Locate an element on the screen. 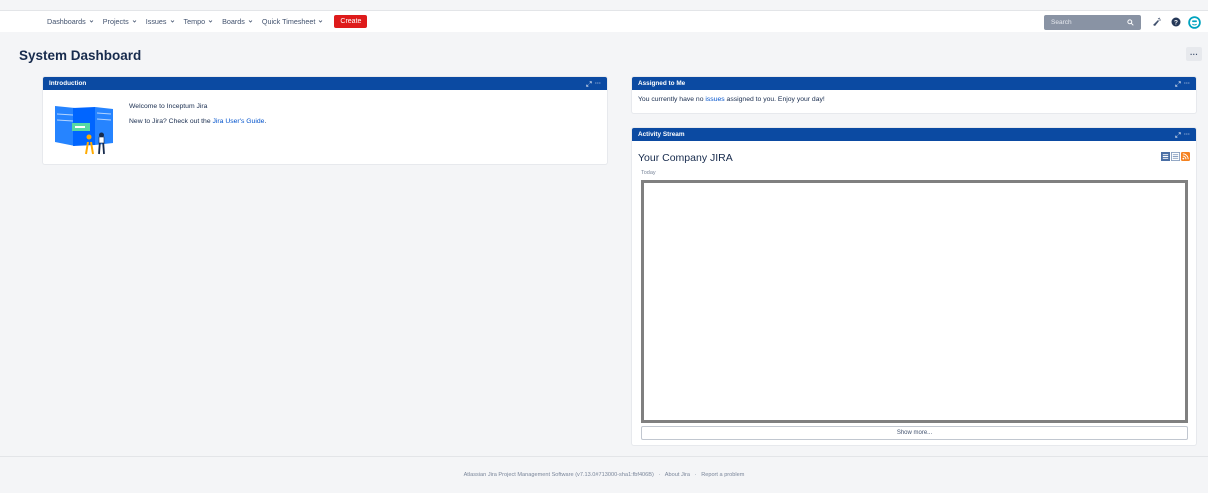 This screenshot has width=1208, height=493. nav-issues: Issues is located at coordinates (160, 21).